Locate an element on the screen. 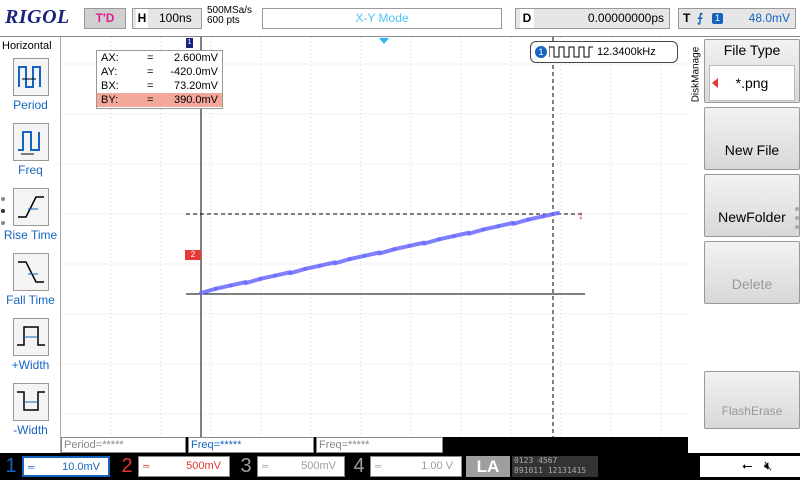  neg-width-icon is located at coordinates (31, 402).